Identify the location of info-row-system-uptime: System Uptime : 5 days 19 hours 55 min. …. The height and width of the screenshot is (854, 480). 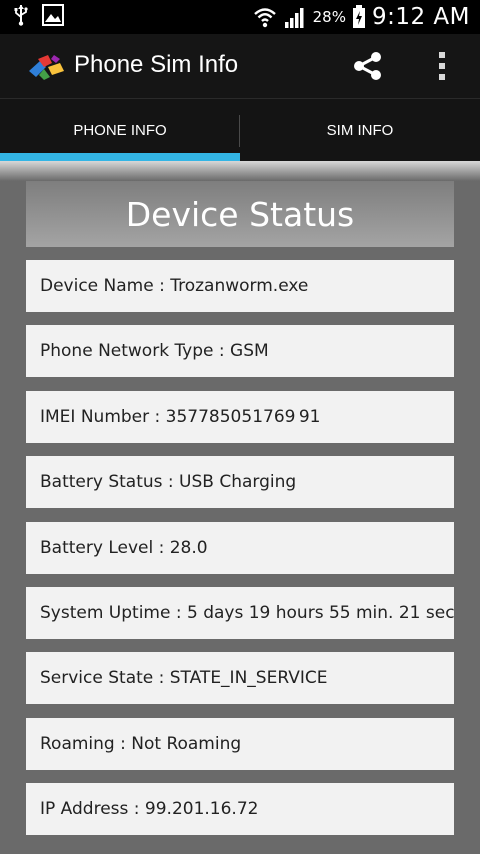
(240, 612).